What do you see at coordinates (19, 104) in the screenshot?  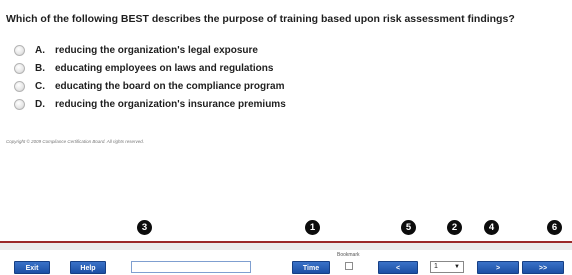 I see `radio-button-d` at bounding box center [19, 104].